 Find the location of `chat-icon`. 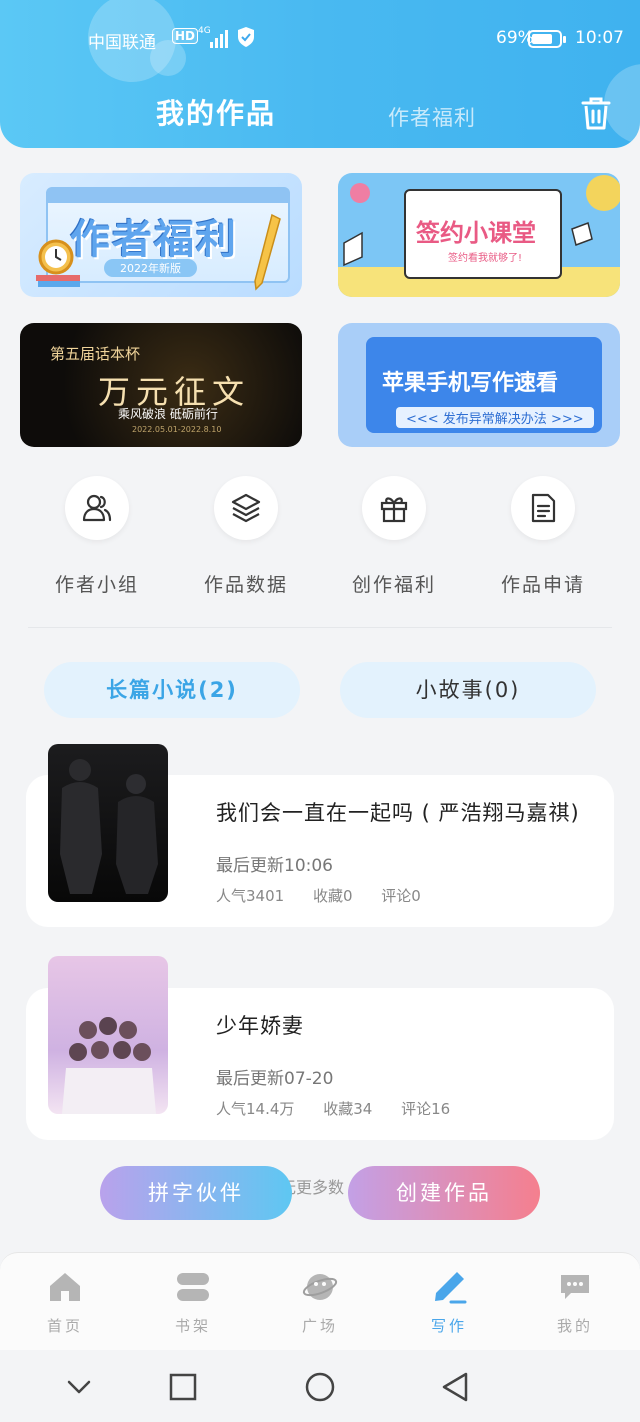

chat-icon is located at coordinates (575, 1287).